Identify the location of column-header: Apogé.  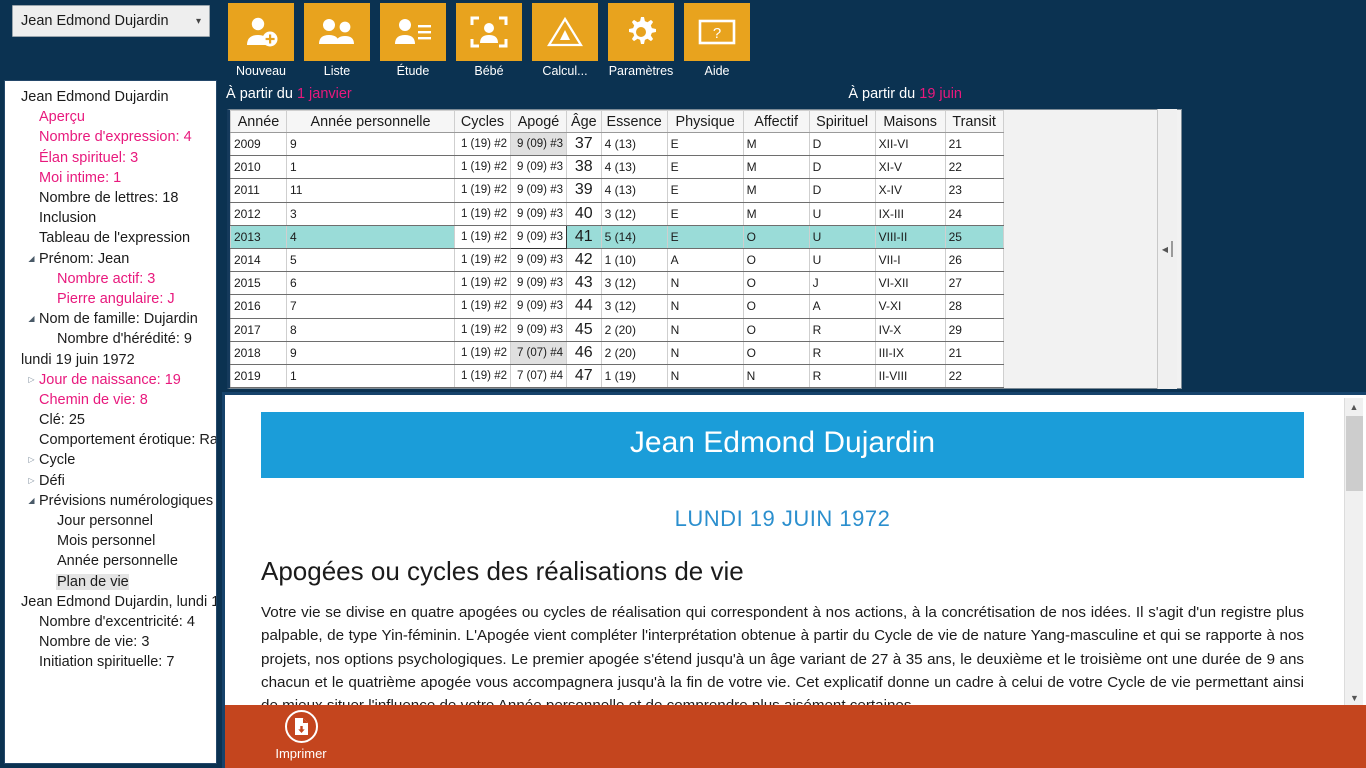
(538, 121).